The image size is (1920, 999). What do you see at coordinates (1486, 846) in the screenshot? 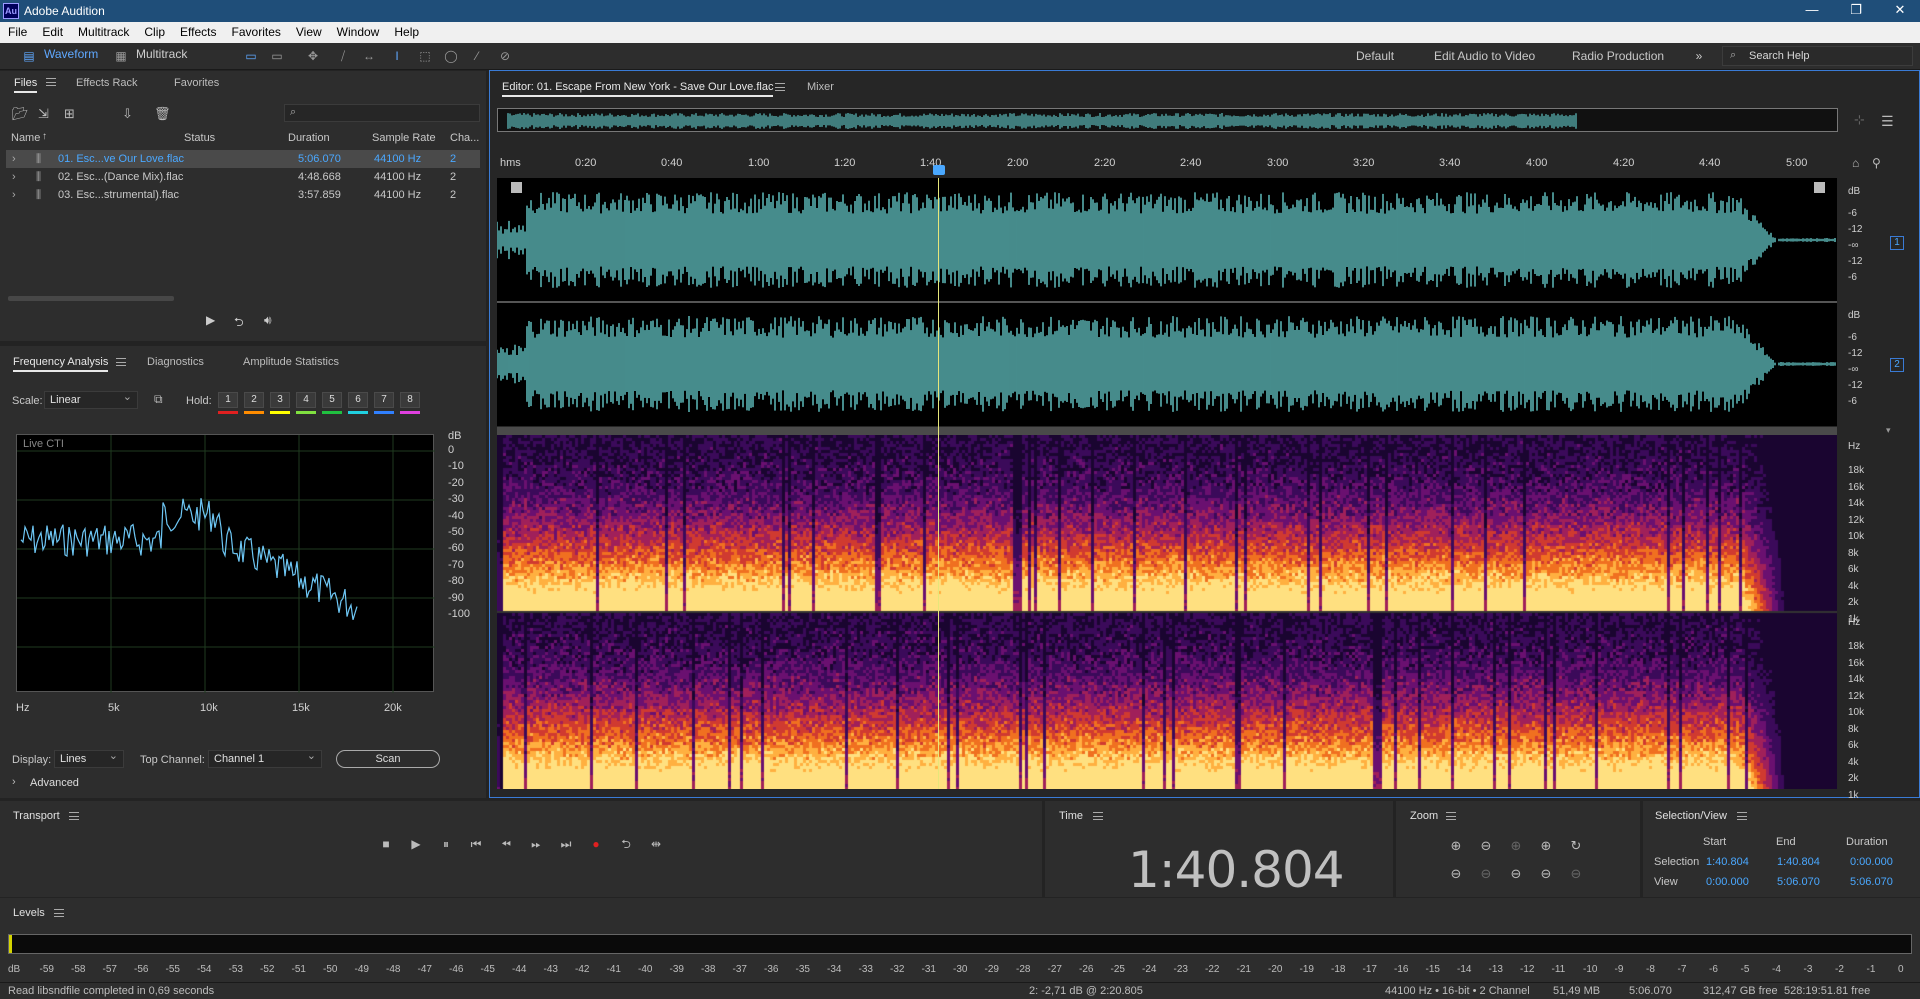
I see `zoom-out-amplitude-icon: ⊖` at bounding box center [1486, 846].